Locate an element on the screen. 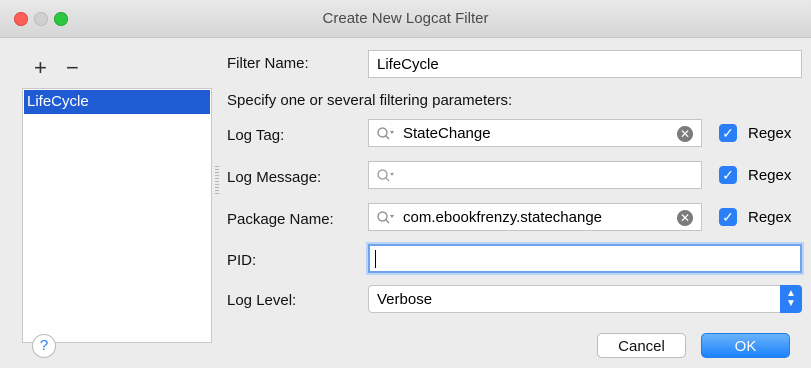  pid-input is located at coordinates (585, 258).